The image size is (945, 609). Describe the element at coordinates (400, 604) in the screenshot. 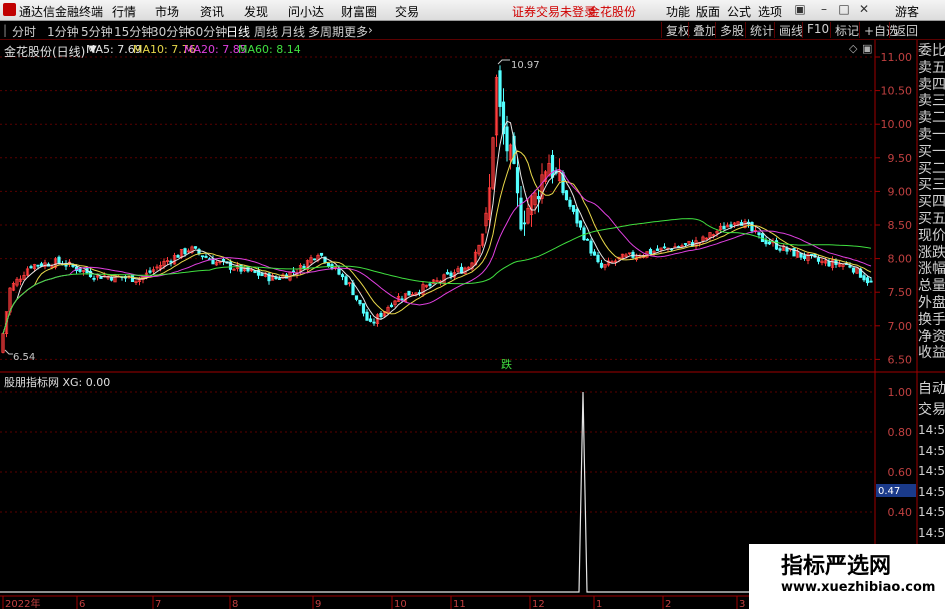

I see `date-tick-label: 10` at that location.